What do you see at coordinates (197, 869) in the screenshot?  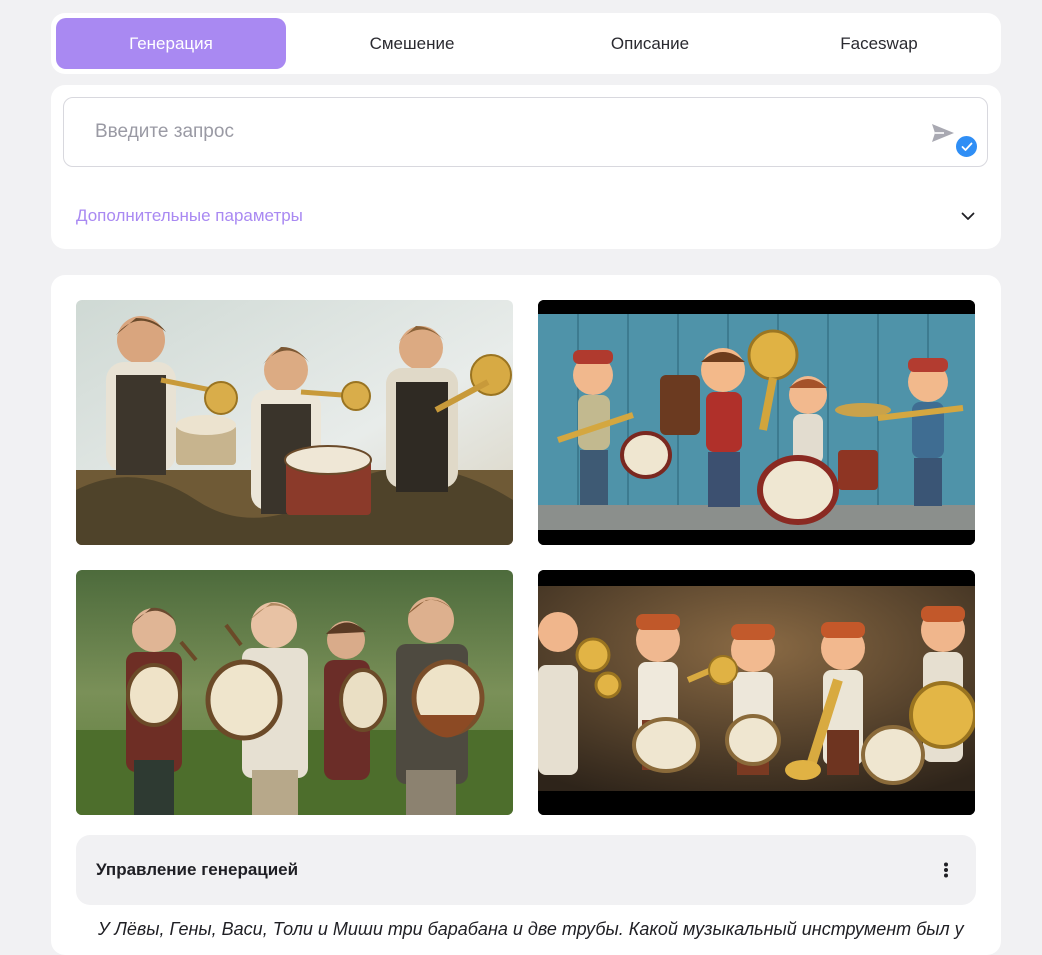 I see `generation-control-title: Управление генерацией` at bounding box center [197, 869].